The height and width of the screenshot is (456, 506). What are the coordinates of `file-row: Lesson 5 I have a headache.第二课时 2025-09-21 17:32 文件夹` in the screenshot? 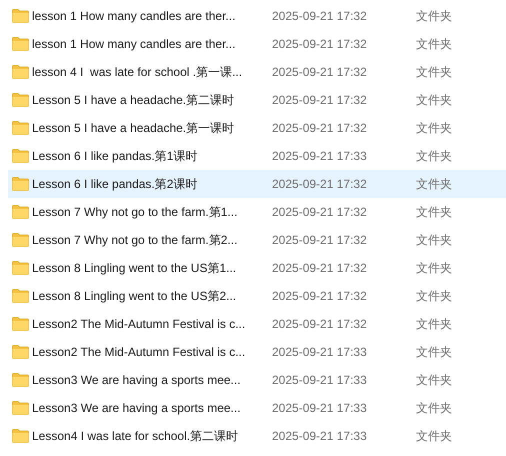 It's located at (257, 100).